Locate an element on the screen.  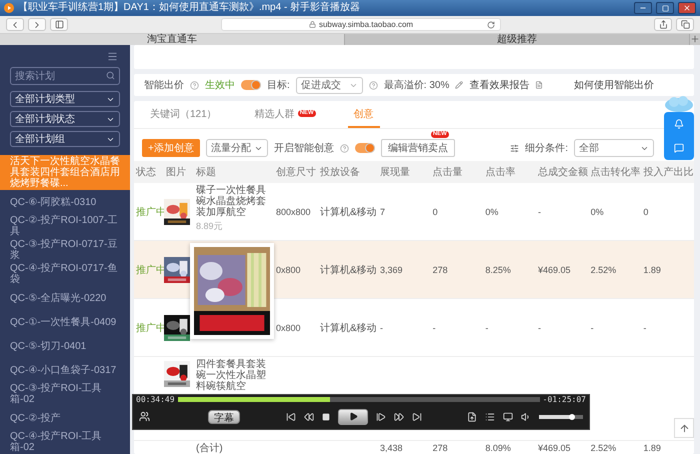
browser-tab: 淘宝直通车 is located at coordinates (172, 39).